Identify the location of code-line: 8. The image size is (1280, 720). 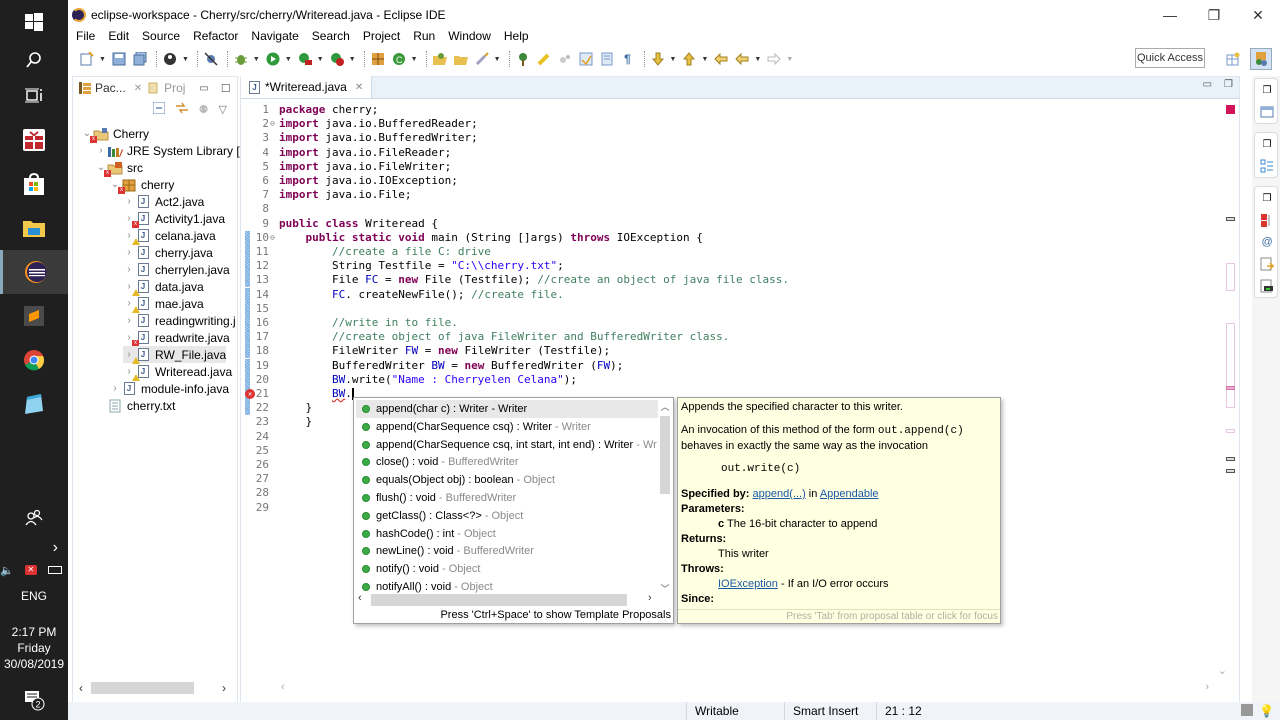
(740, 209).